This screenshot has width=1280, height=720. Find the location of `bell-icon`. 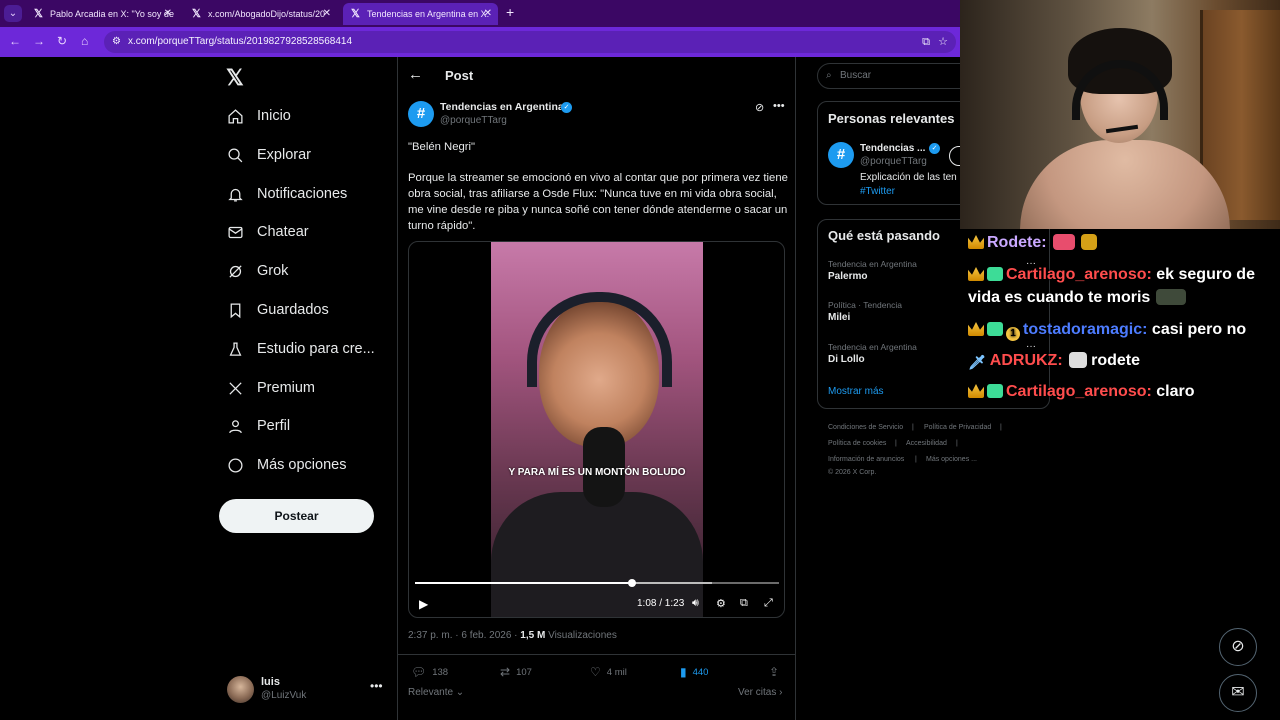

bell-icon is located at coordinates (235, 194).